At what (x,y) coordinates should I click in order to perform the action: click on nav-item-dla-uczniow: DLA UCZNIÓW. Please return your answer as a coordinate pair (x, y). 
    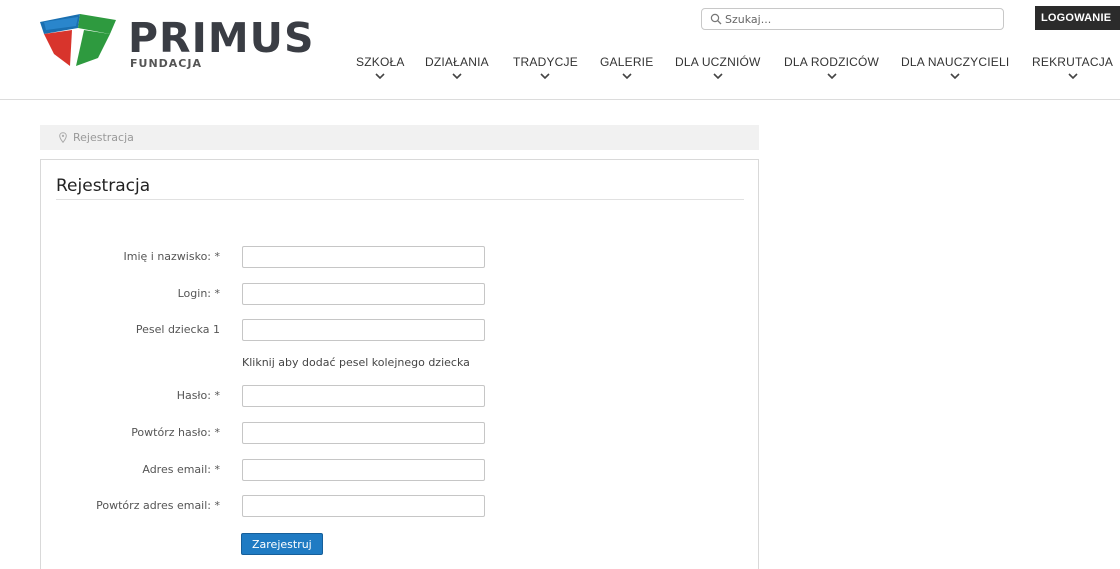
    Looking at the image, I should click on (718, 67).